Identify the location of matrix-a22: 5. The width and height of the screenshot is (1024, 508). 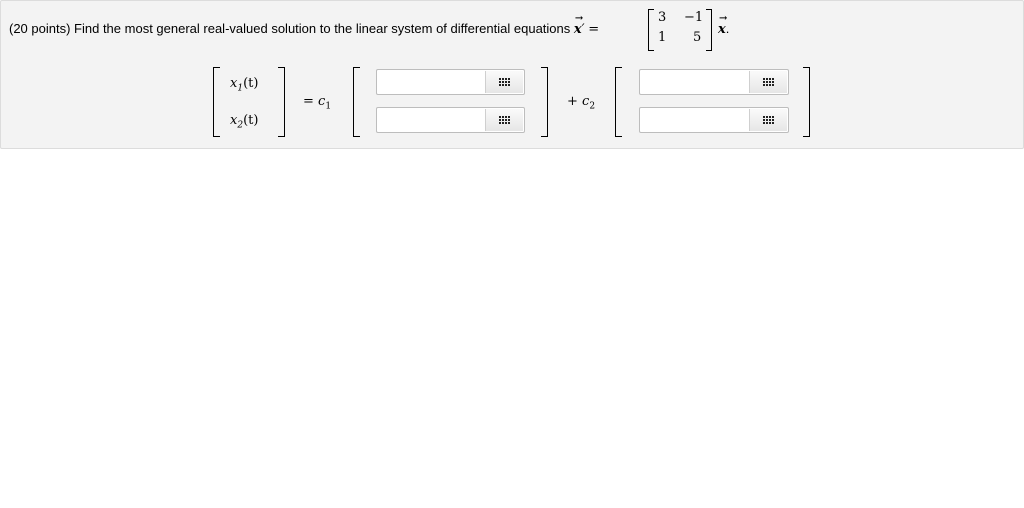
(697, 37).